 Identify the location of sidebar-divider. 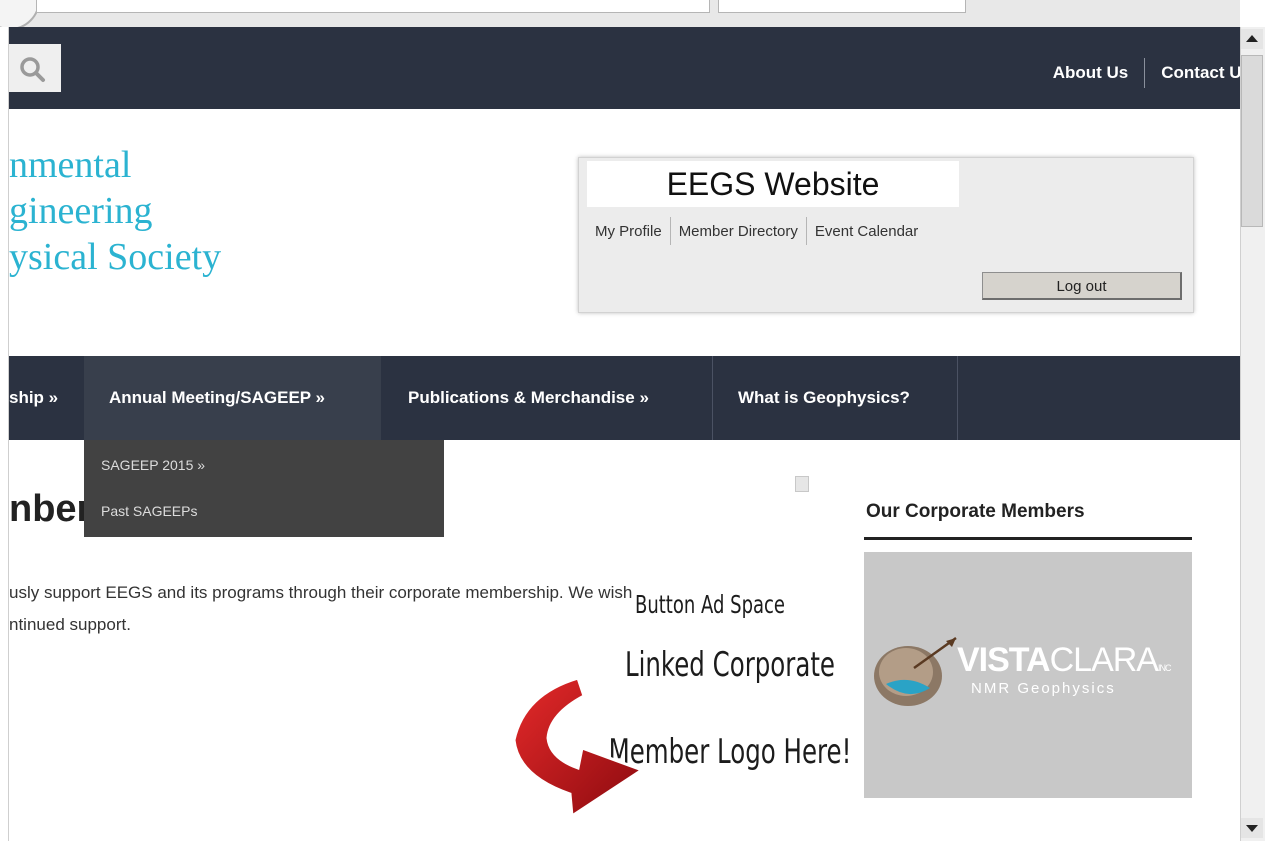
(1028, 538).